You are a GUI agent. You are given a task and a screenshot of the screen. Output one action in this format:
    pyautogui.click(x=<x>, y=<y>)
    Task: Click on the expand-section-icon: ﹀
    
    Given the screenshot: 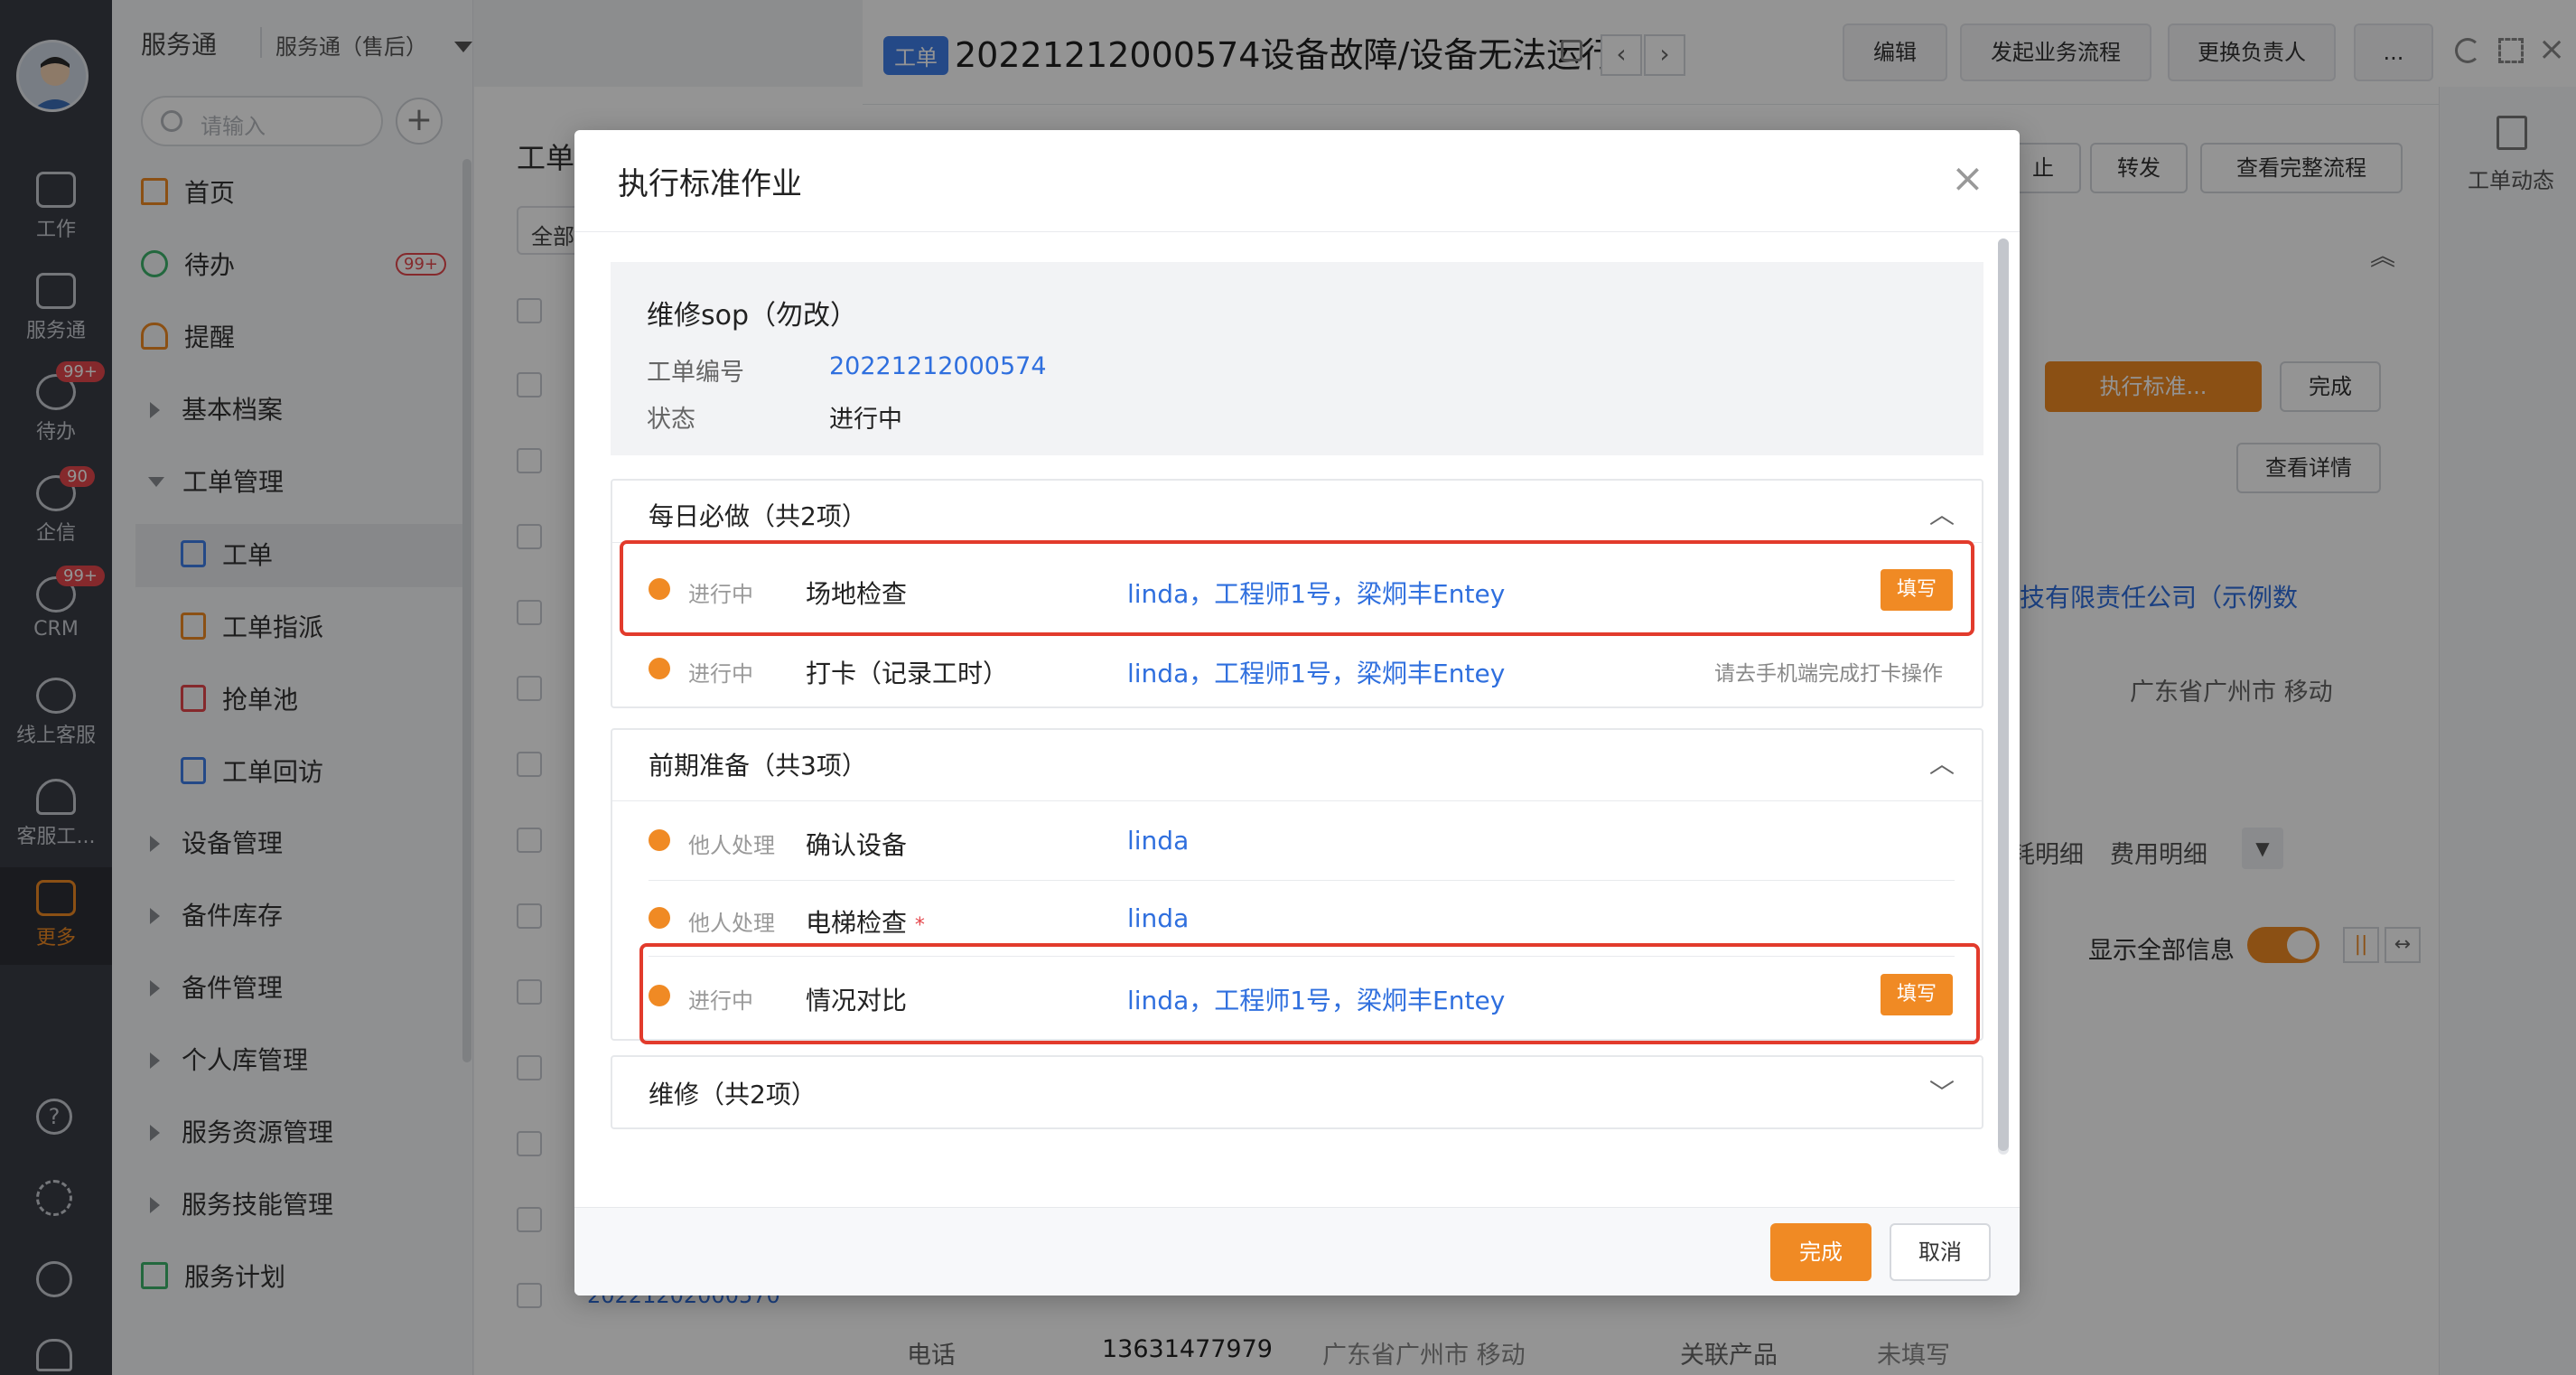 What is the action you would take?
    pyautogui.click(x=1942, y=1091)
    